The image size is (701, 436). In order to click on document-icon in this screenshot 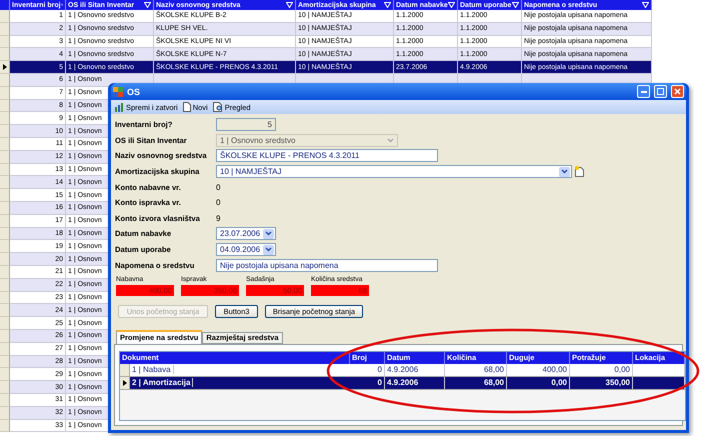, I will do `click(186, 107)`.